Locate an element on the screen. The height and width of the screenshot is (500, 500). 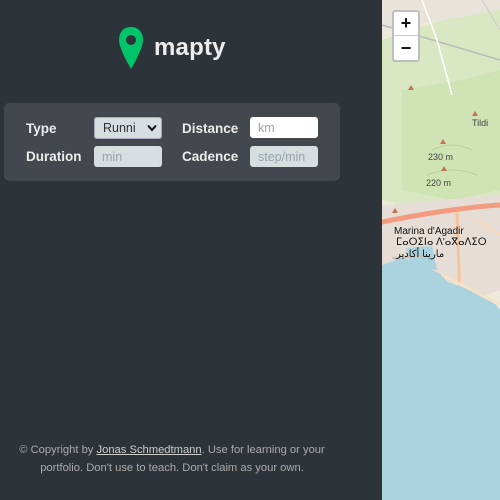
copyright-line1: . Use for learning or your is located at coordinates (263, 450).